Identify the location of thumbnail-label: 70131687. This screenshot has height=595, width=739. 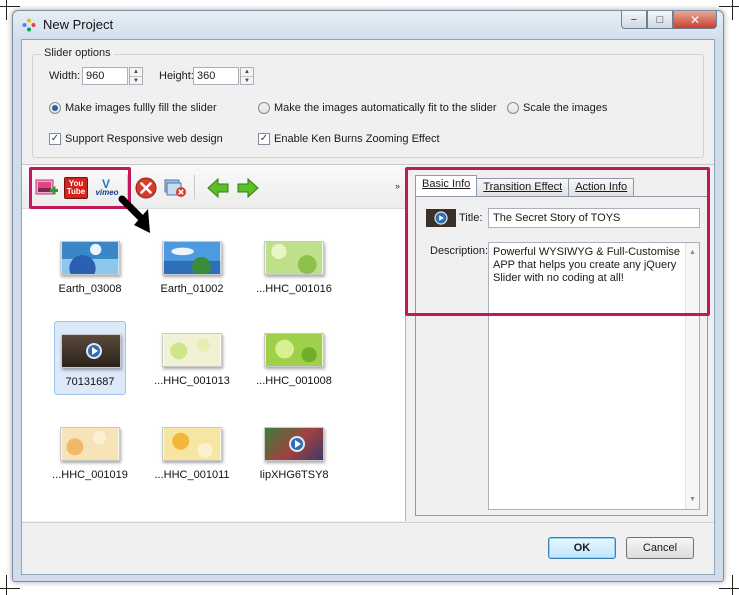
(90, 382).